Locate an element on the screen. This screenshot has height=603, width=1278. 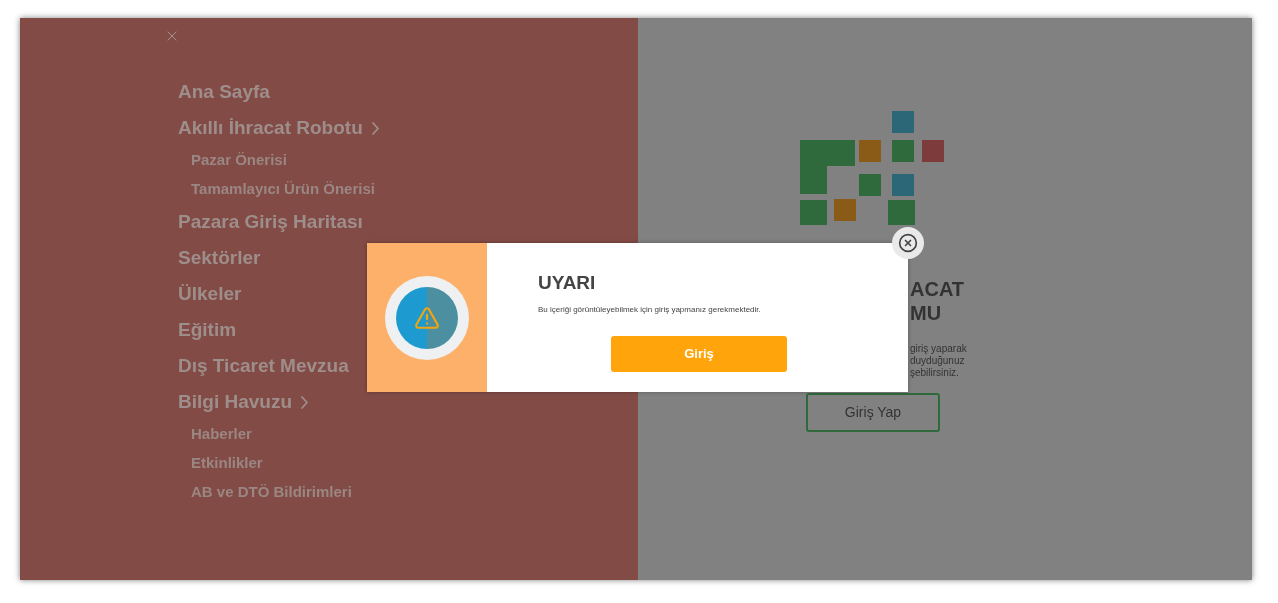
menu-item: Eğitim is located at coordinates (207, 330).